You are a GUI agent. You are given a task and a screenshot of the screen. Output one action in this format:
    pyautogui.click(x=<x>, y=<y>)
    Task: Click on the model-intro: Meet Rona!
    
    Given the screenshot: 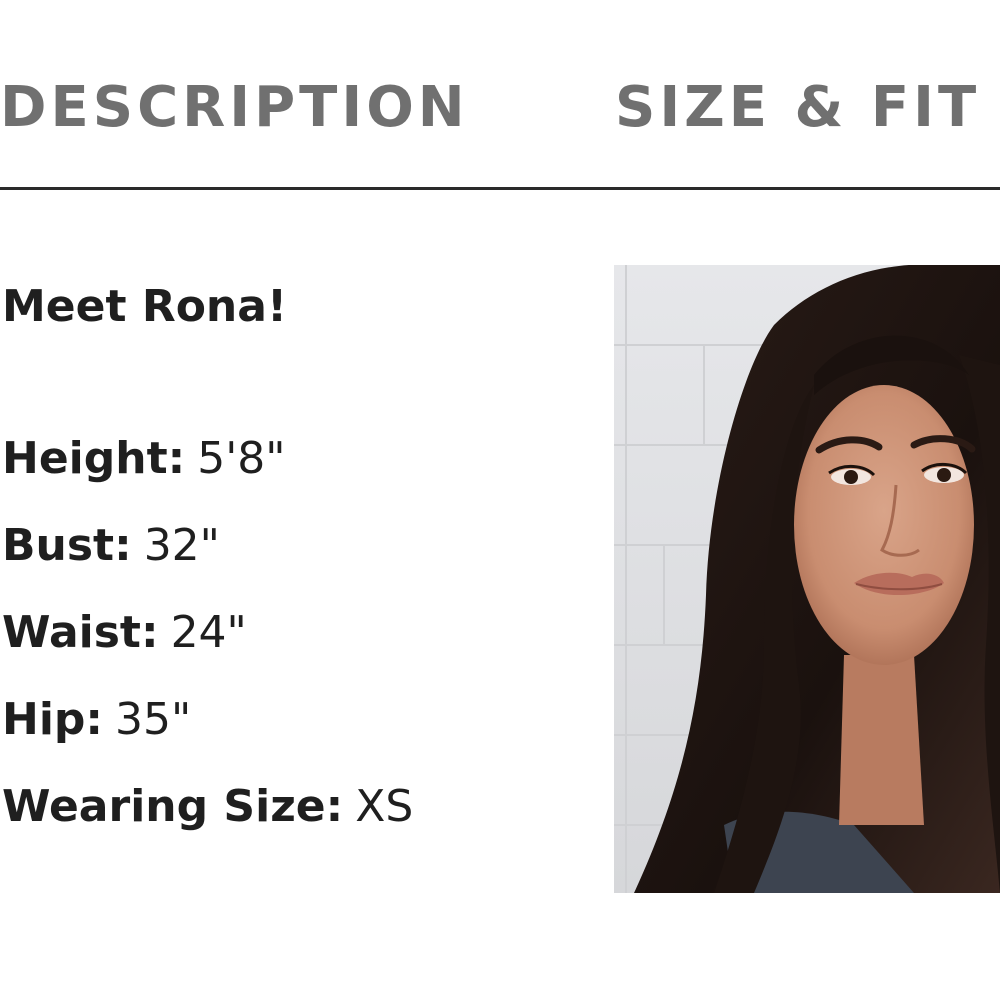 What is the action you would take?
    pyautogui.click(x=145, y=306)
    